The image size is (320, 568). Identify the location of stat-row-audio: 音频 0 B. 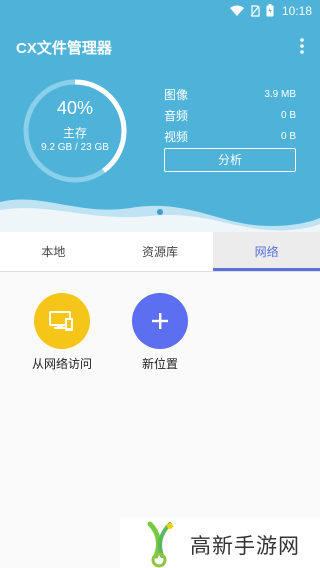
(230, 115).